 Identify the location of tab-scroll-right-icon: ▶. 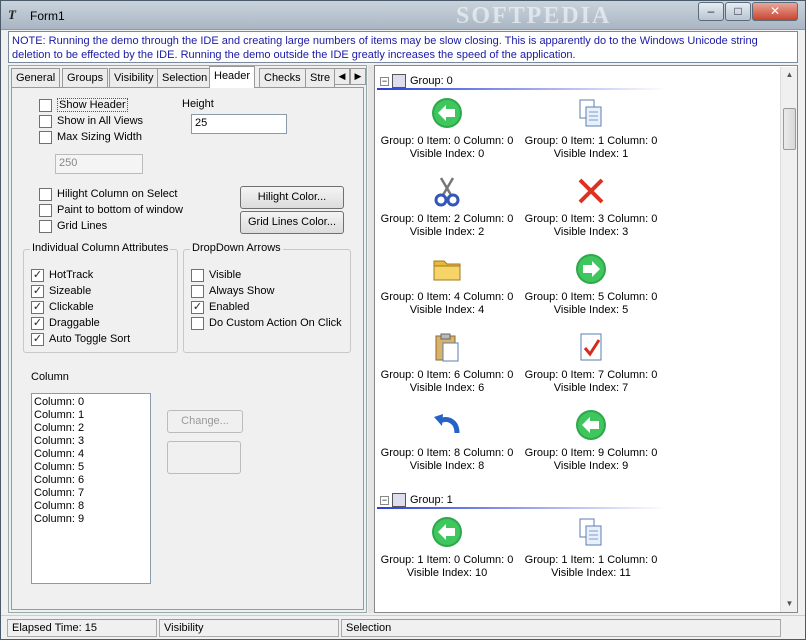
(358, 76).